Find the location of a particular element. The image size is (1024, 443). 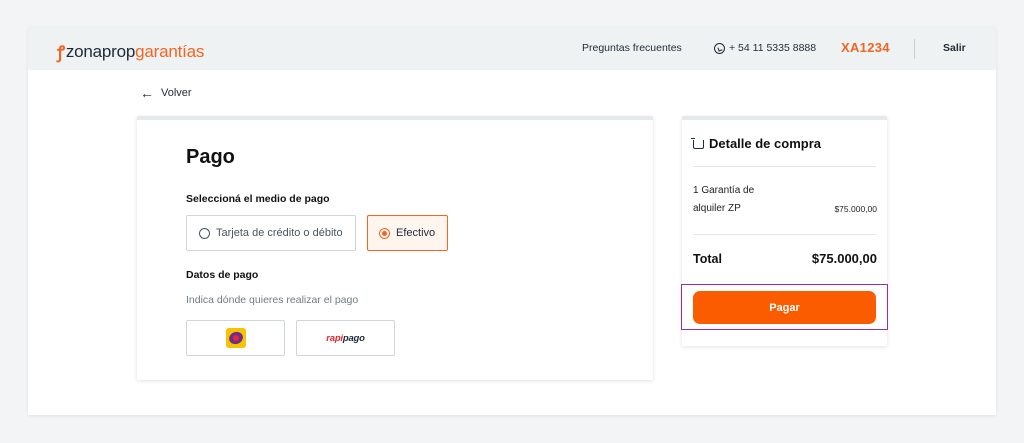

pagofacil-option is located at coordinates (235, 338).